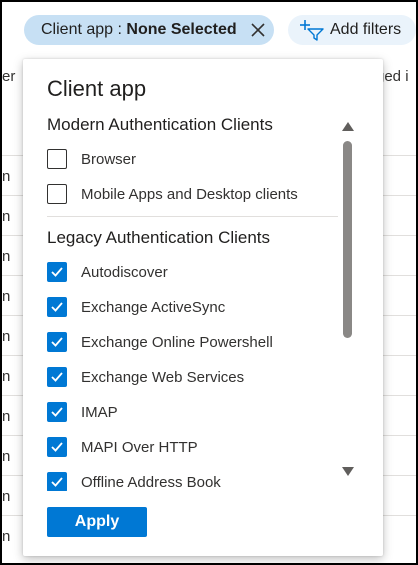 This screenshot has height=565, width=418. What do you see at coordinates (97, 522) in the screenshot?
I see `apply-button: Apply` at bounding box center [97, 522].